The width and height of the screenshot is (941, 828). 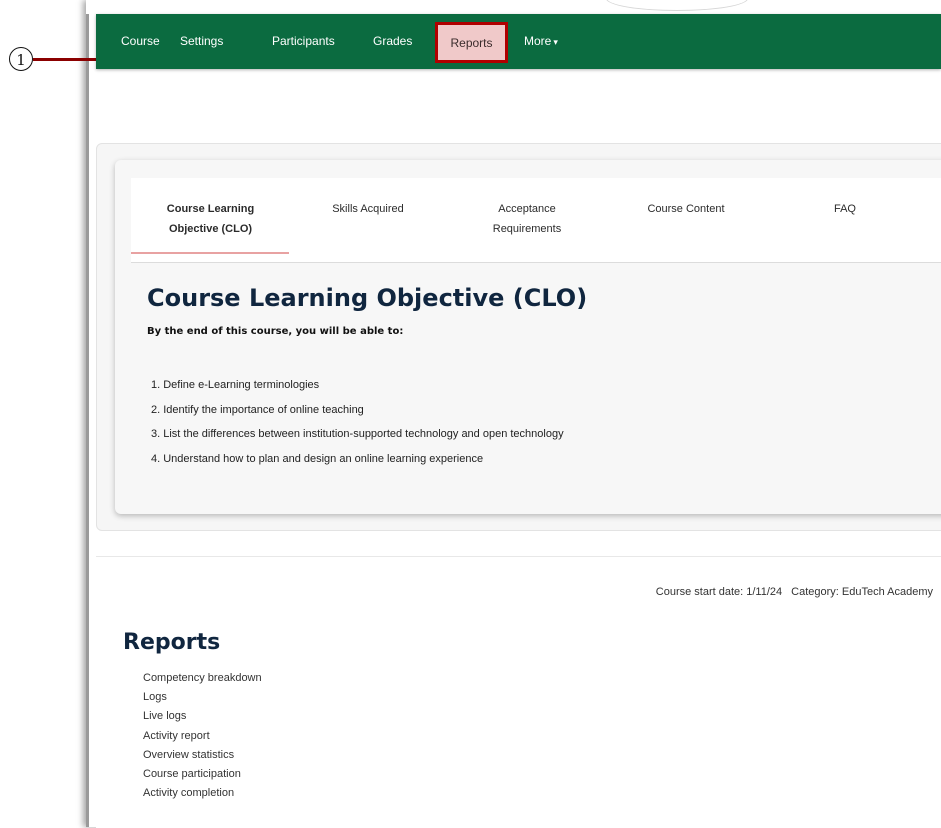 I want to click on reports-heading: Reports, so click(x=172, y=642).